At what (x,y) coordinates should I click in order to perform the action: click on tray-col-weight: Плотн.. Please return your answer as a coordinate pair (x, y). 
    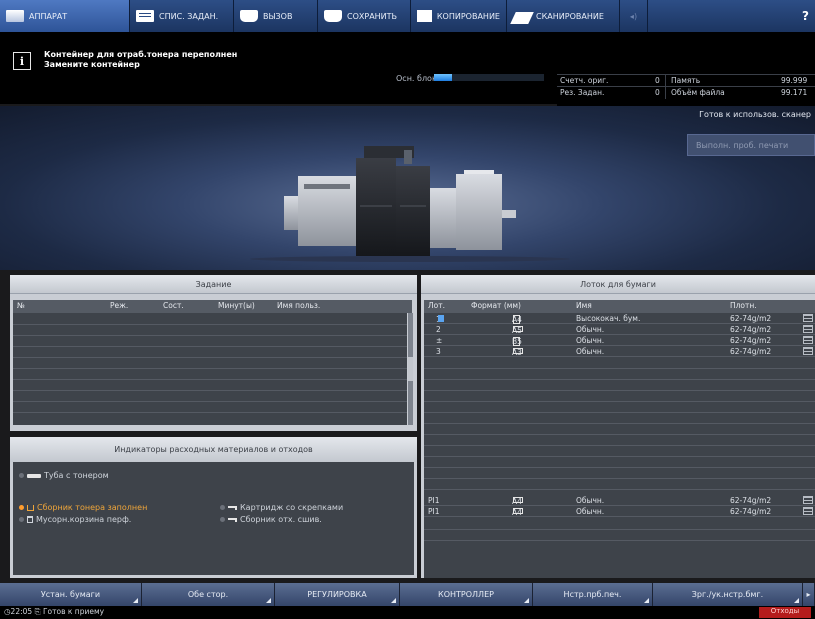
    Looking at the image, I should click on (743, 305).